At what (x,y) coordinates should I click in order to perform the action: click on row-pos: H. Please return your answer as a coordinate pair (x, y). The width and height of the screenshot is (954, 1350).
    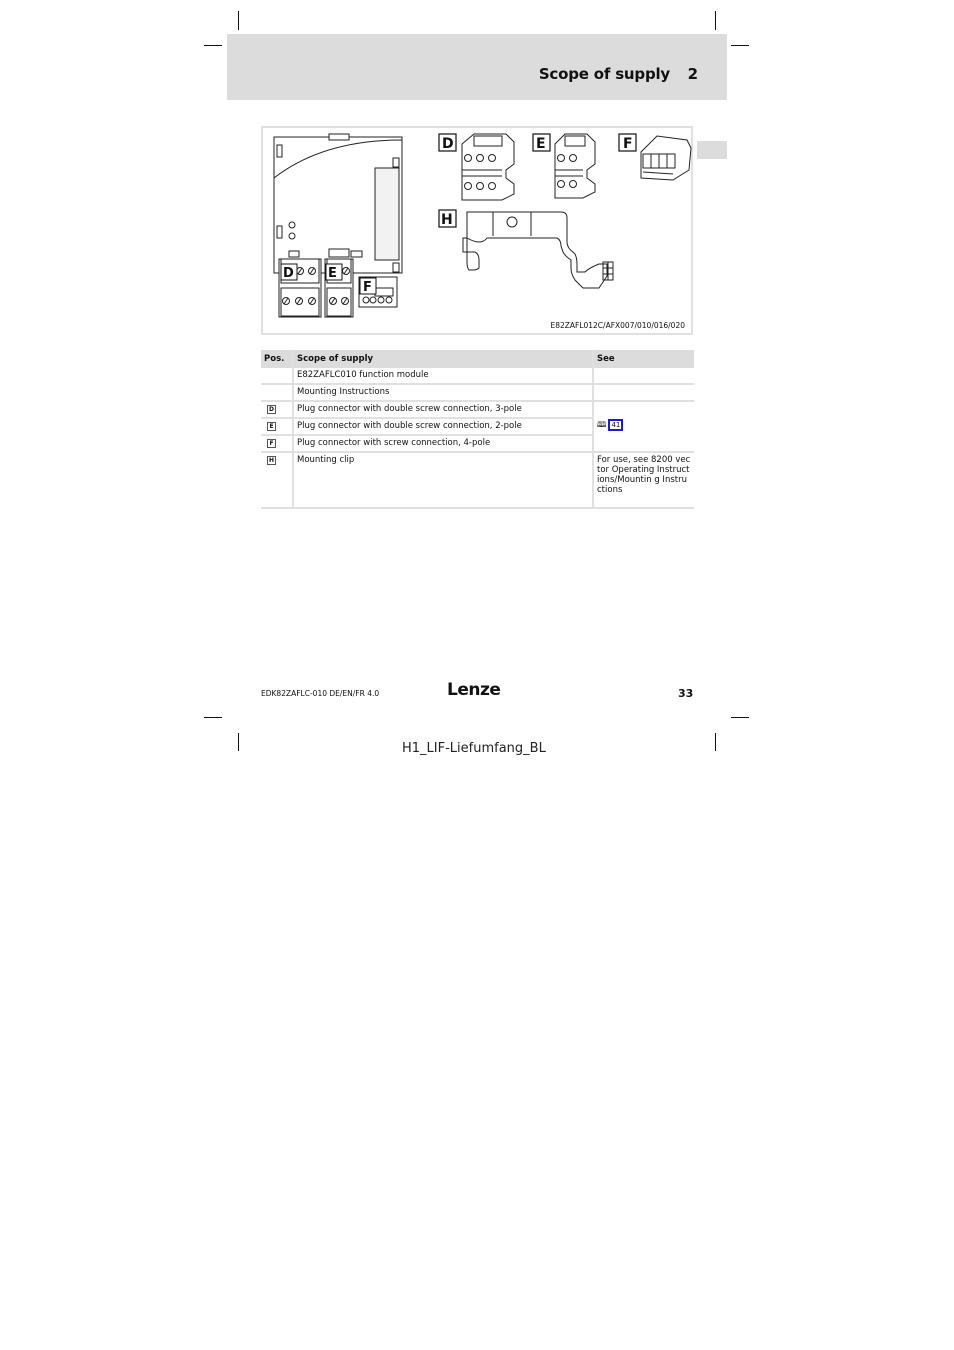
    Looking at the image, I should click on (277, 481).